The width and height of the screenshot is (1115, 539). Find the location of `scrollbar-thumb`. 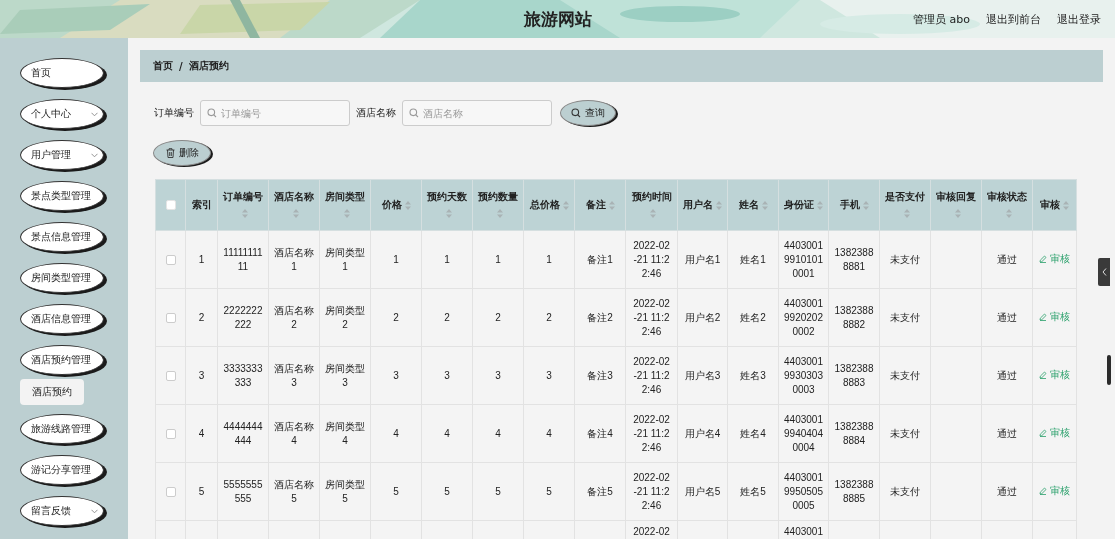

scrollbar-thumb is located at coordinates (1109, 370).